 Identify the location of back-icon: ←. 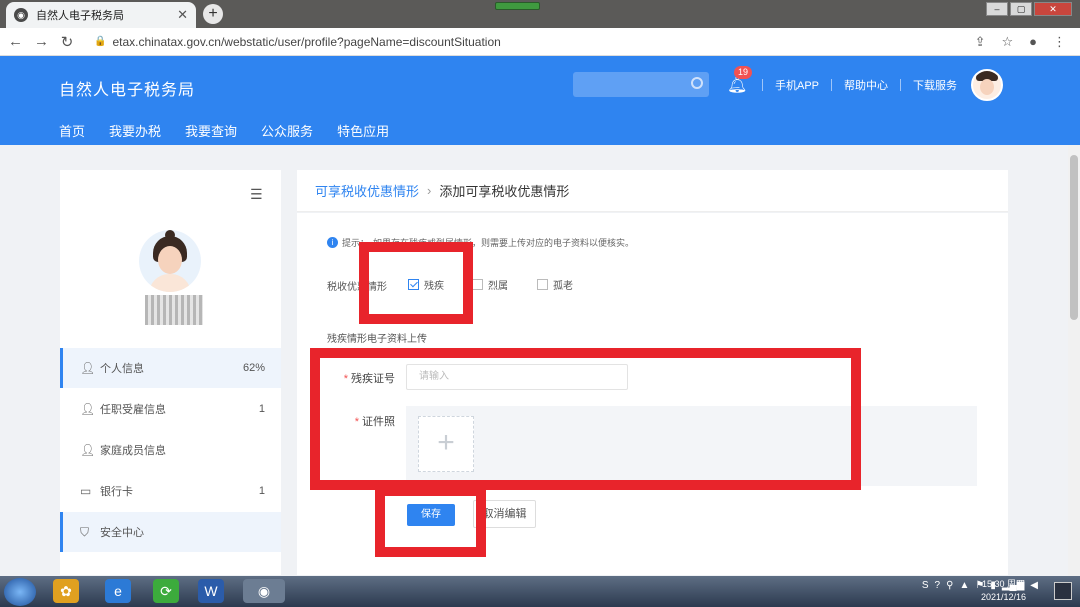
(15, 41).